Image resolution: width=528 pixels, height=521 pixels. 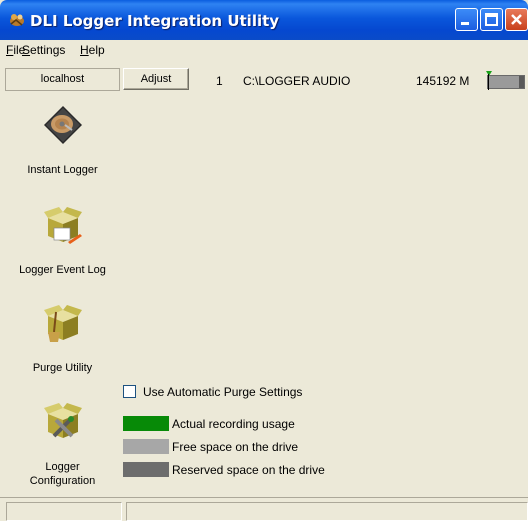 I want to click on menu-settings: Settings, so click(x=43, y=50).